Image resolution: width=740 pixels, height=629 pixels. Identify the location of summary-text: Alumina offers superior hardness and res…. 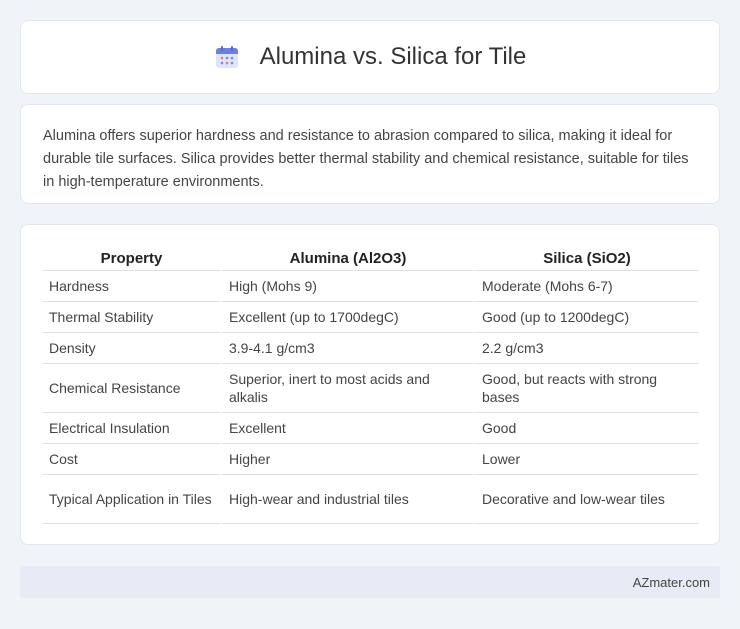
(366, 159).